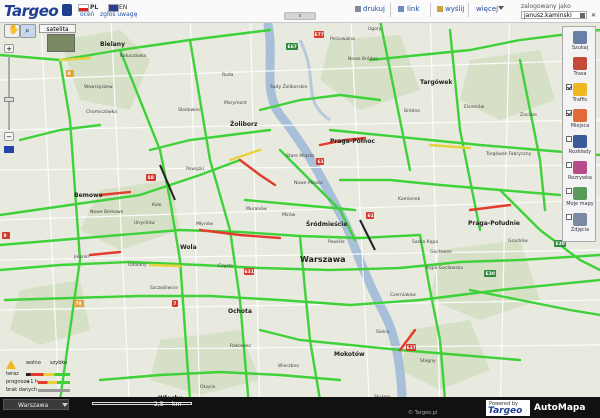  I want to click on svg-text: E30, so click(490, 274).